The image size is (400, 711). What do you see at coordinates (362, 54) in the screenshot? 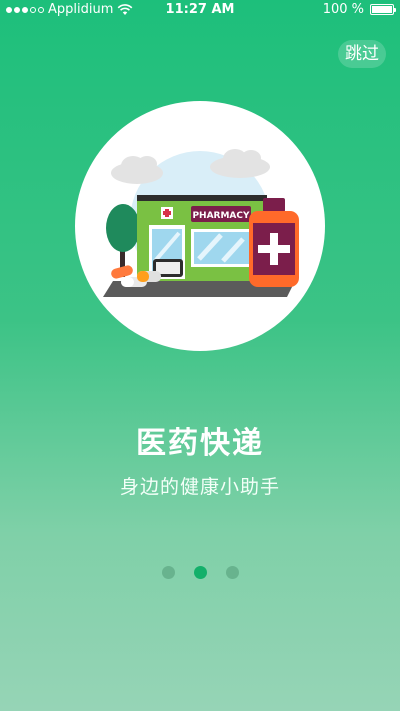
I see `skip-button: 跳过` at bounding box center [362, 54].